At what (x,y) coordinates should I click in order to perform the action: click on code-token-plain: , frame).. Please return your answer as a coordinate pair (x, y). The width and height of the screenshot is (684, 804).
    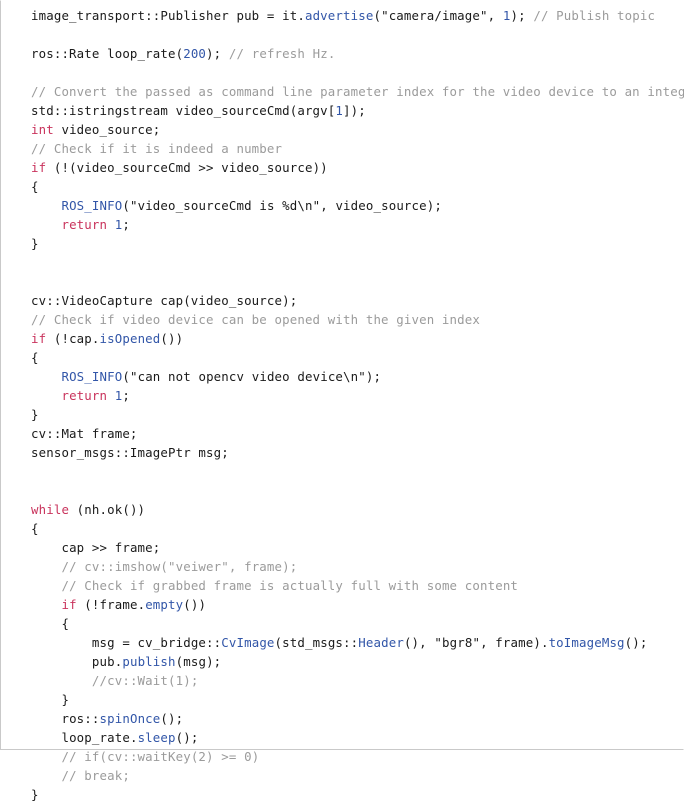
    Looking at the image, I should click on (514, 642).